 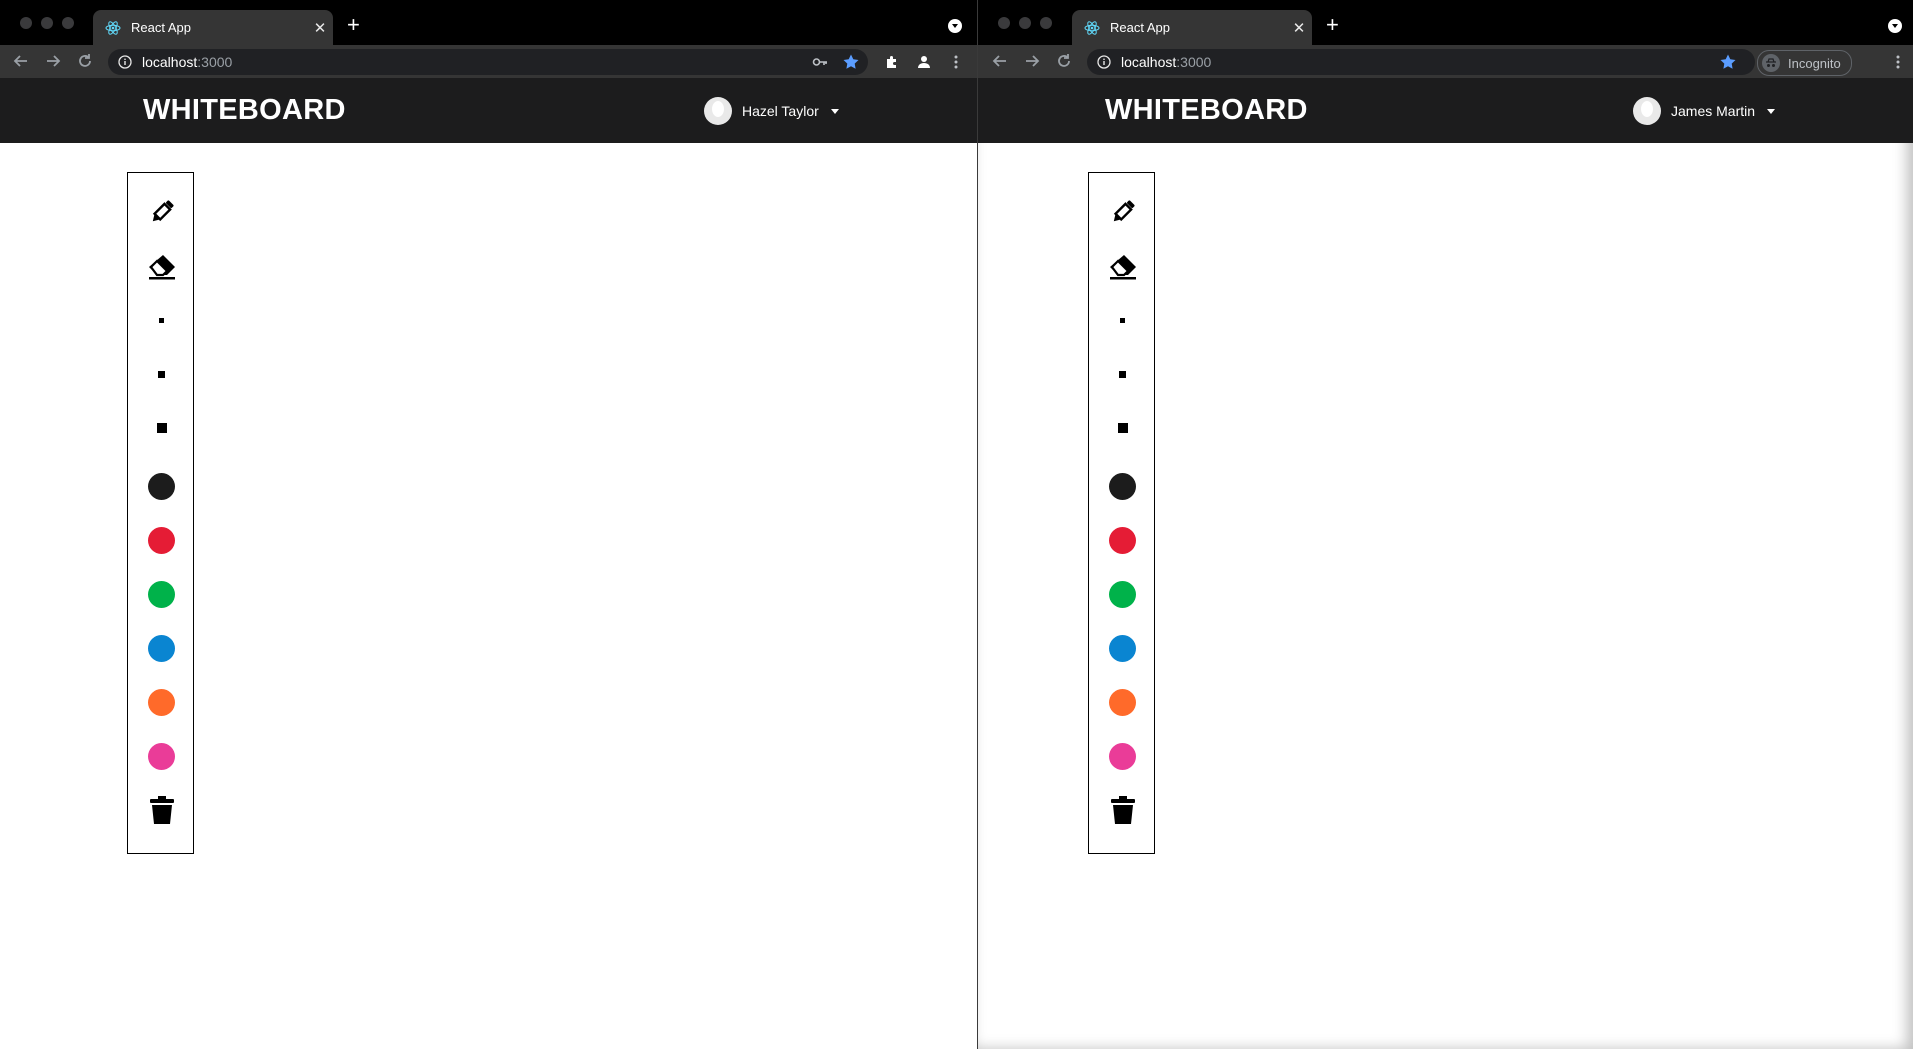 What do you see at coordinates (892, 62) in the screenshot?
I see `extensions-icon` at bounding box center [892, 62].